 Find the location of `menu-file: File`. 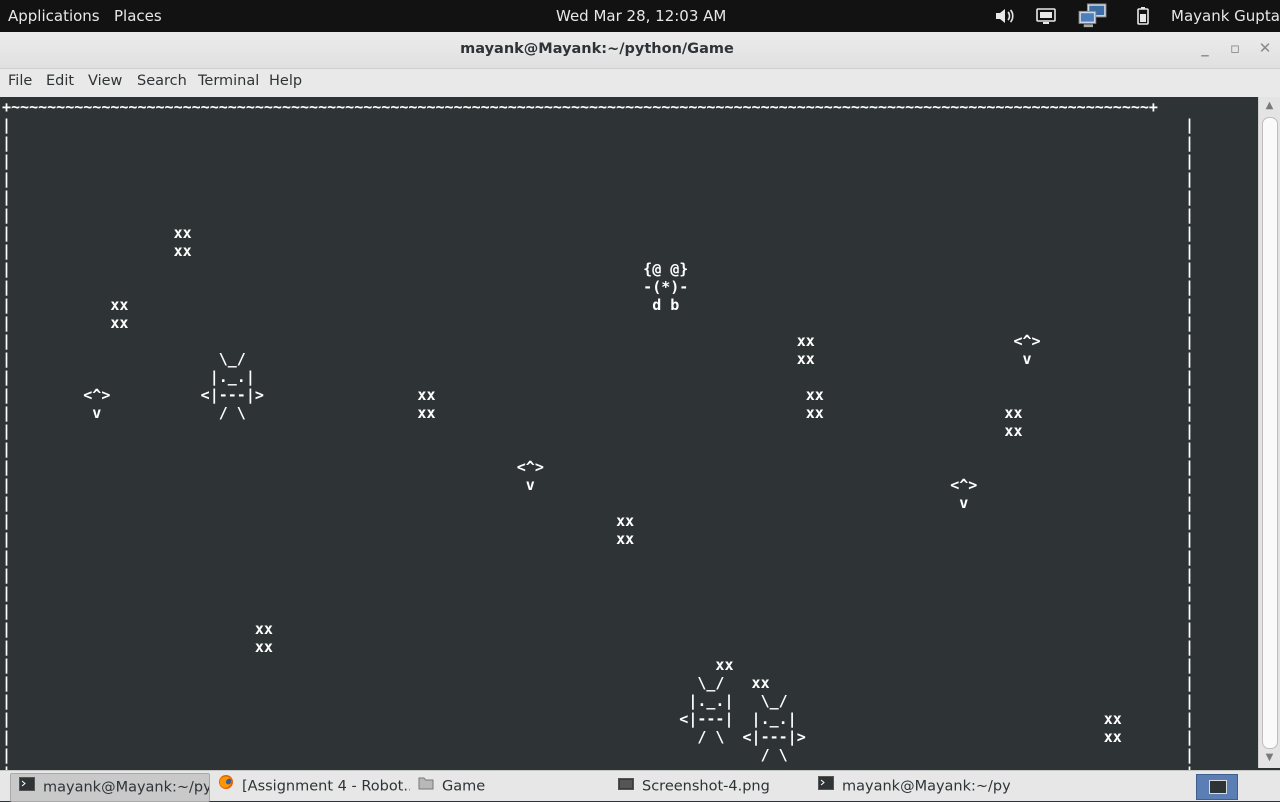

menu-file: File is located at coordinates (20, 81).